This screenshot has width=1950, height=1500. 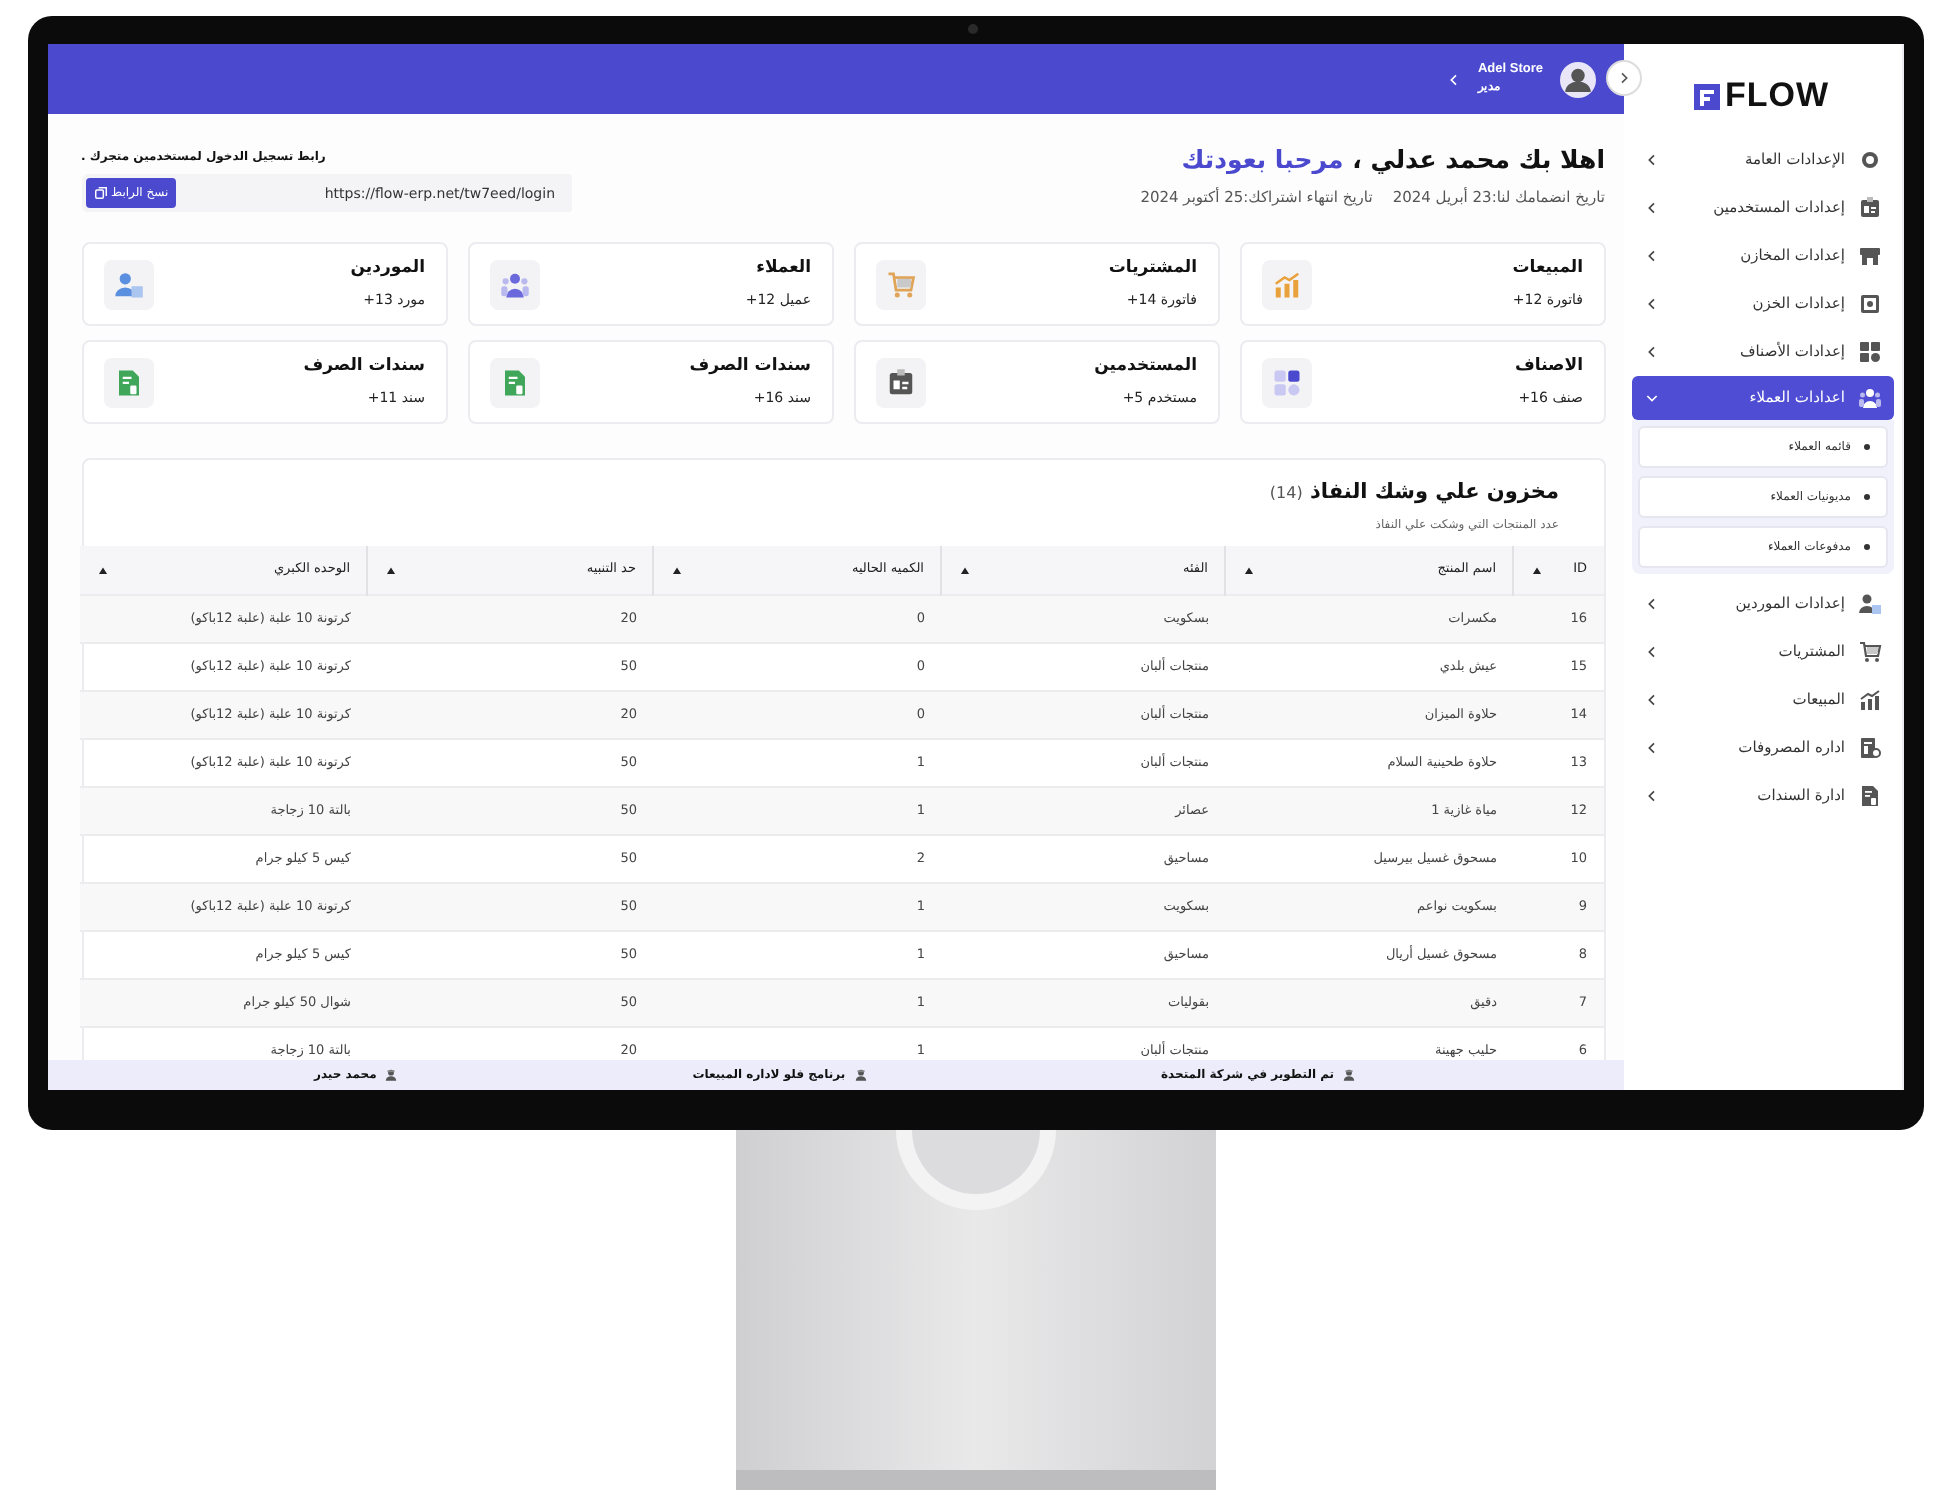 What do you see at coordinates (1577, 79) in the screenshot?
I see `avatar` at bounding box center [1577, 79].